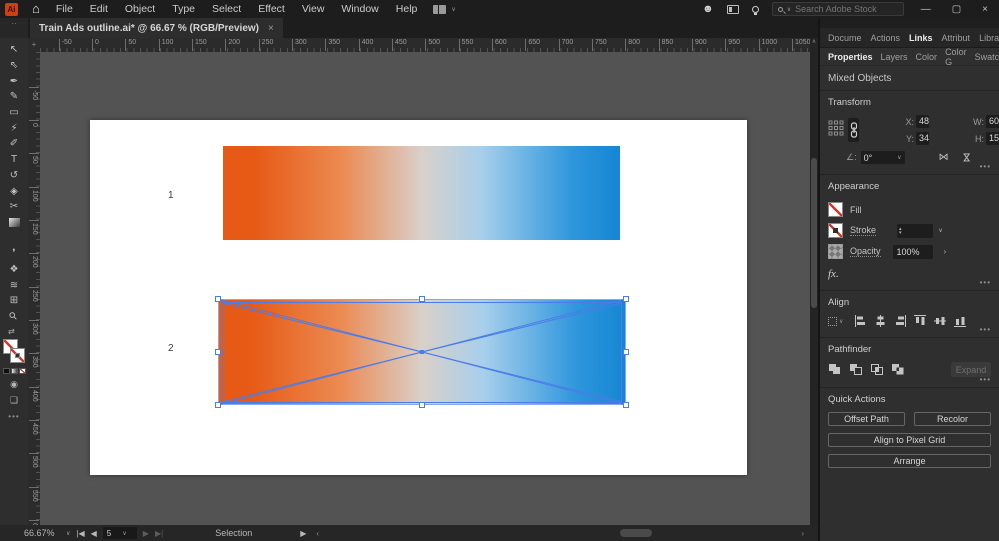  Describe the element at coordinates (926, 9) in the screenshot. I see `minimize-button: —` at that location.